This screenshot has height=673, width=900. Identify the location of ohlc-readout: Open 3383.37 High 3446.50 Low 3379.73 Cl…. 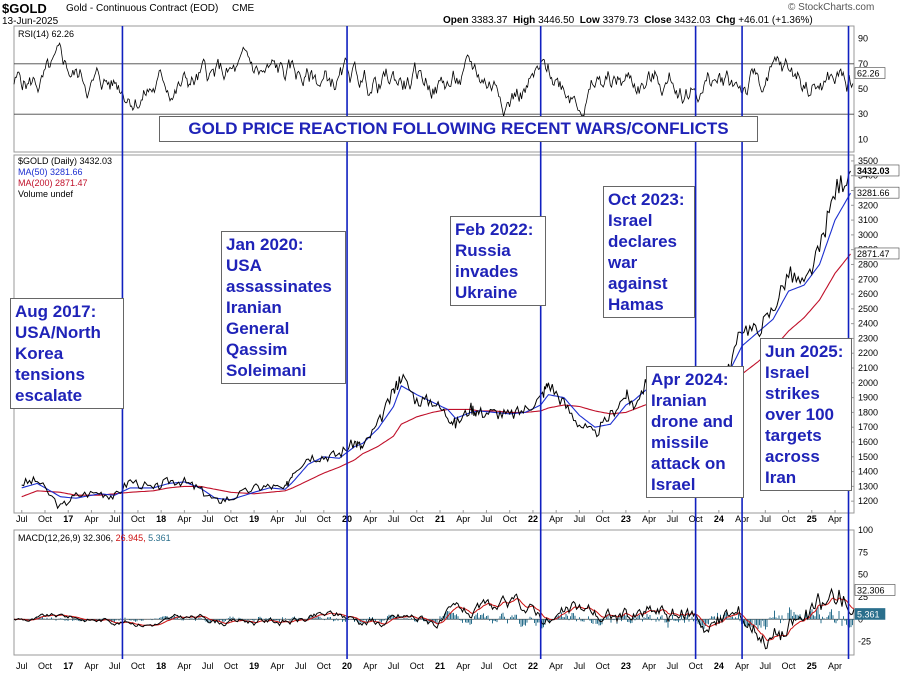
(628, 20).